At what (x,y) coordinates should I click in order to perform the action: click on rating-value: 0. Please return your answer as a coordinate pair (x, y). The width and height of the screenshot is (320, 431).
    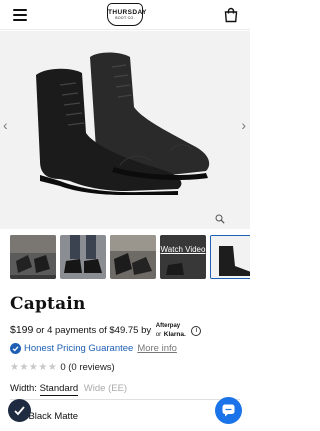
    Looking at the image, I should click on (63, 367).